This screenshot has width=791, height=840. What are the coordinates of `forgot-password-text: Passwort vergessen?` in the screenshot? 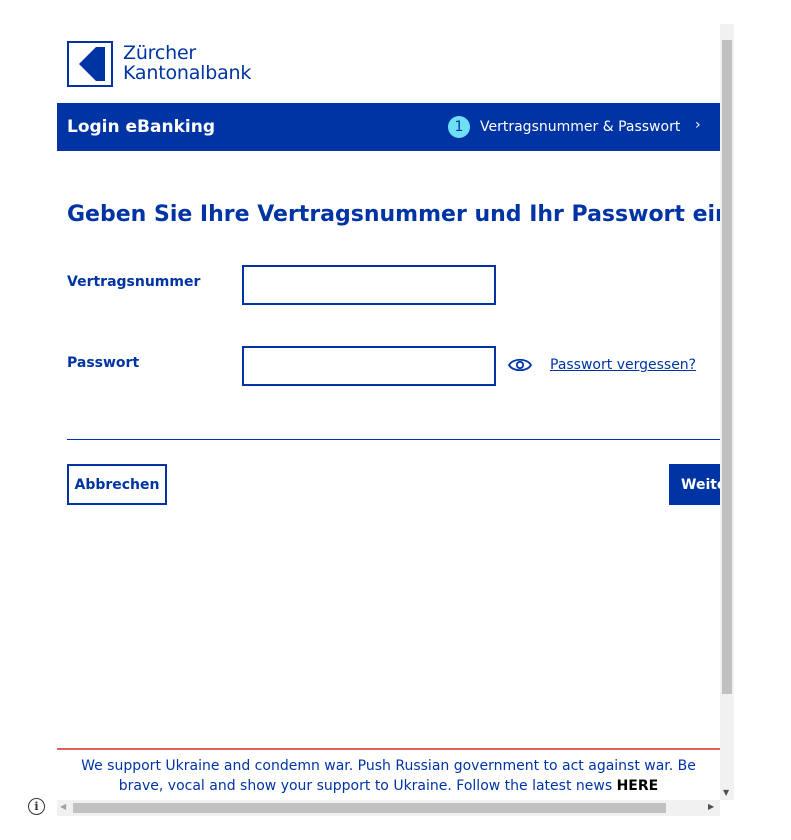 It's located at (623, 365).